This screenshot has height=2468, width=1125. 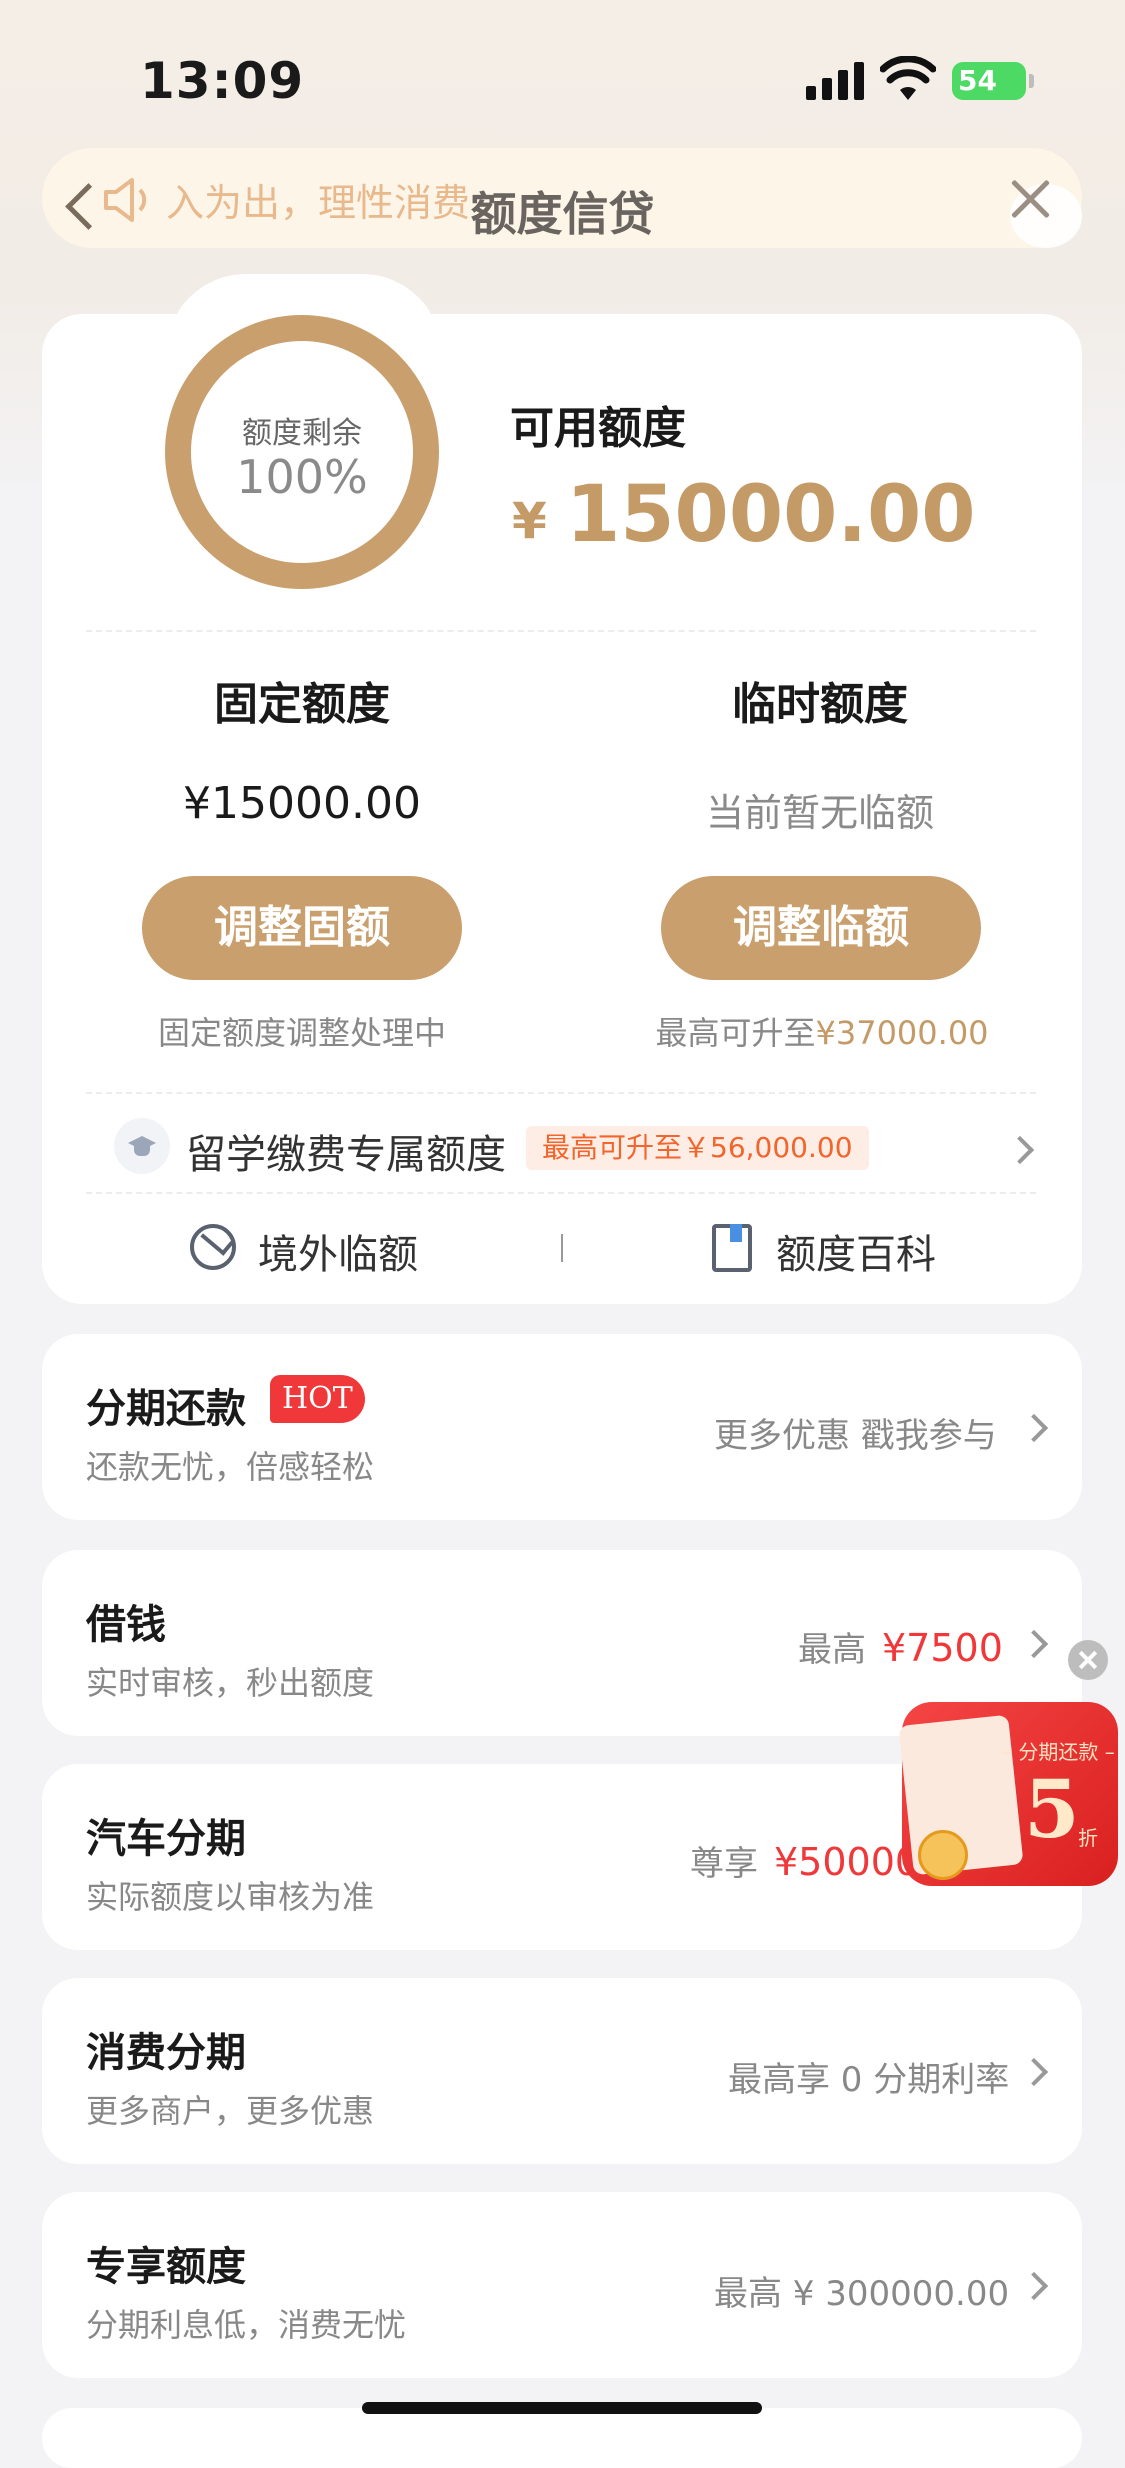 What do you see at coordinates (222, 81) in the screenshot?
I see `status-time: 13:09` at bounding box center [222, 81].